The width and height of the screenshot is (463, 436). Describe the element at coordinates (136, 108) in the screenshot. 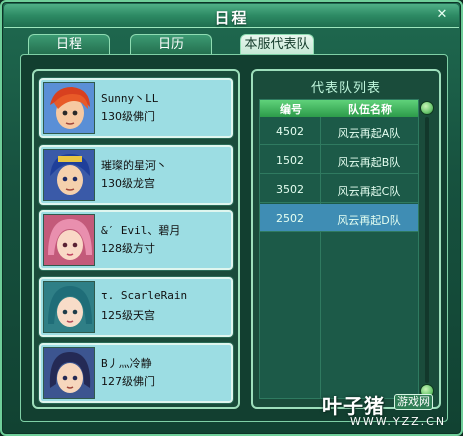

I see `member-card: Sunny丶LL 130级佛门` at that location.